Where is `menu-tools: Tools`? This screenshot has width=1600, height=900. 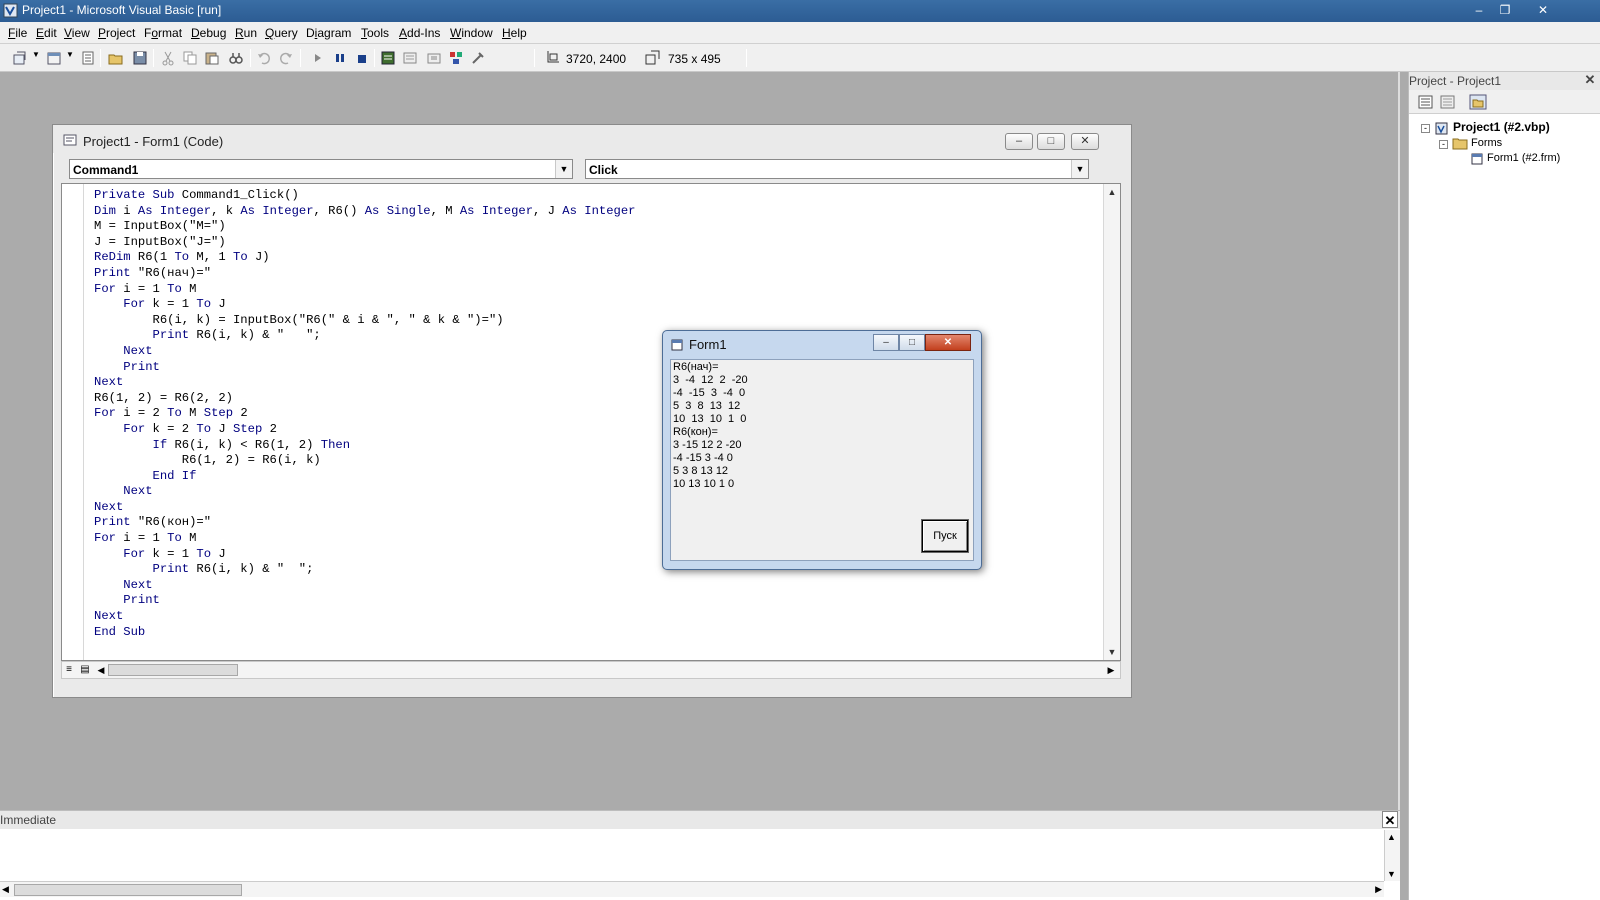
menu-tools: Tools is located at coordinates (375, 33).